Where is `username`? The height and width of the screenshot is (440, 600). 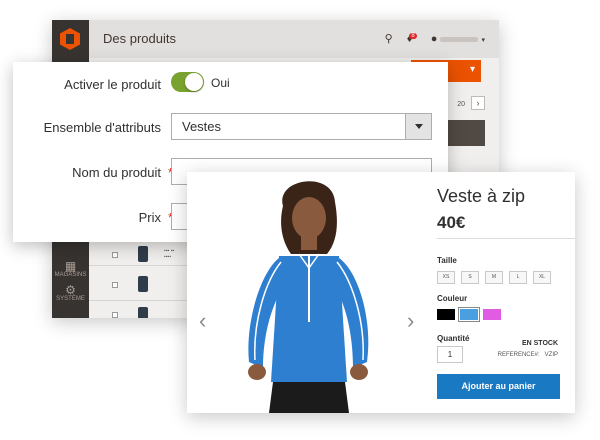 username is located at coordinates (459, 39).